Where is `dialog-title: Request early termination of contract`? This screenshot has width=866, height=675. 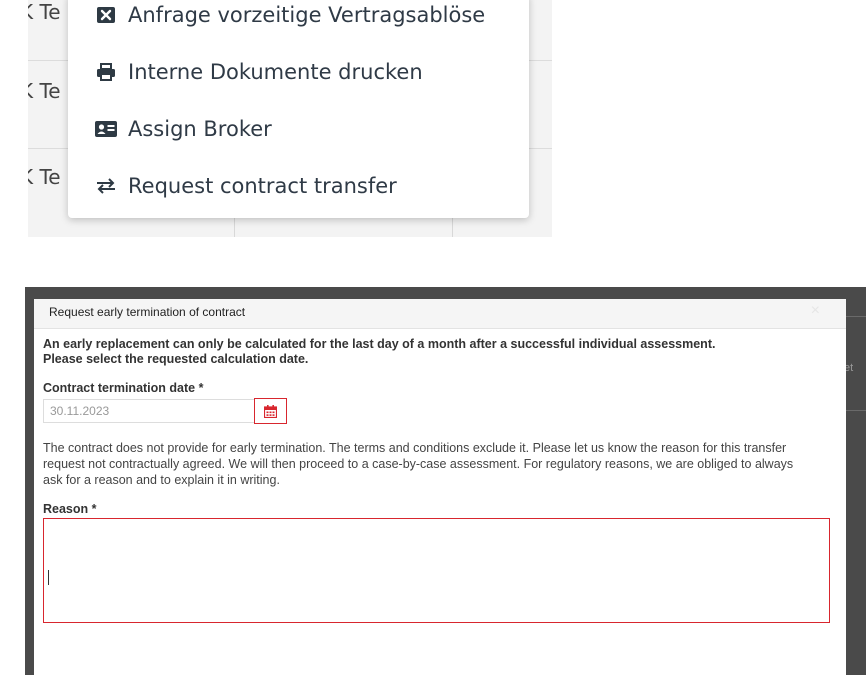
dialog-title: Request early termination of contract is located at coordinates (147, 312).